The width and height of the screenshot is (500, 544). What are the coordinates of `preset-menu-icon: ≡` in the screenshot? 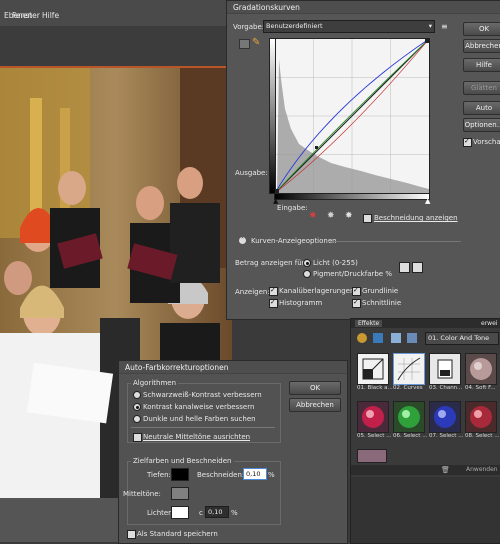 It's located at (444, 26).